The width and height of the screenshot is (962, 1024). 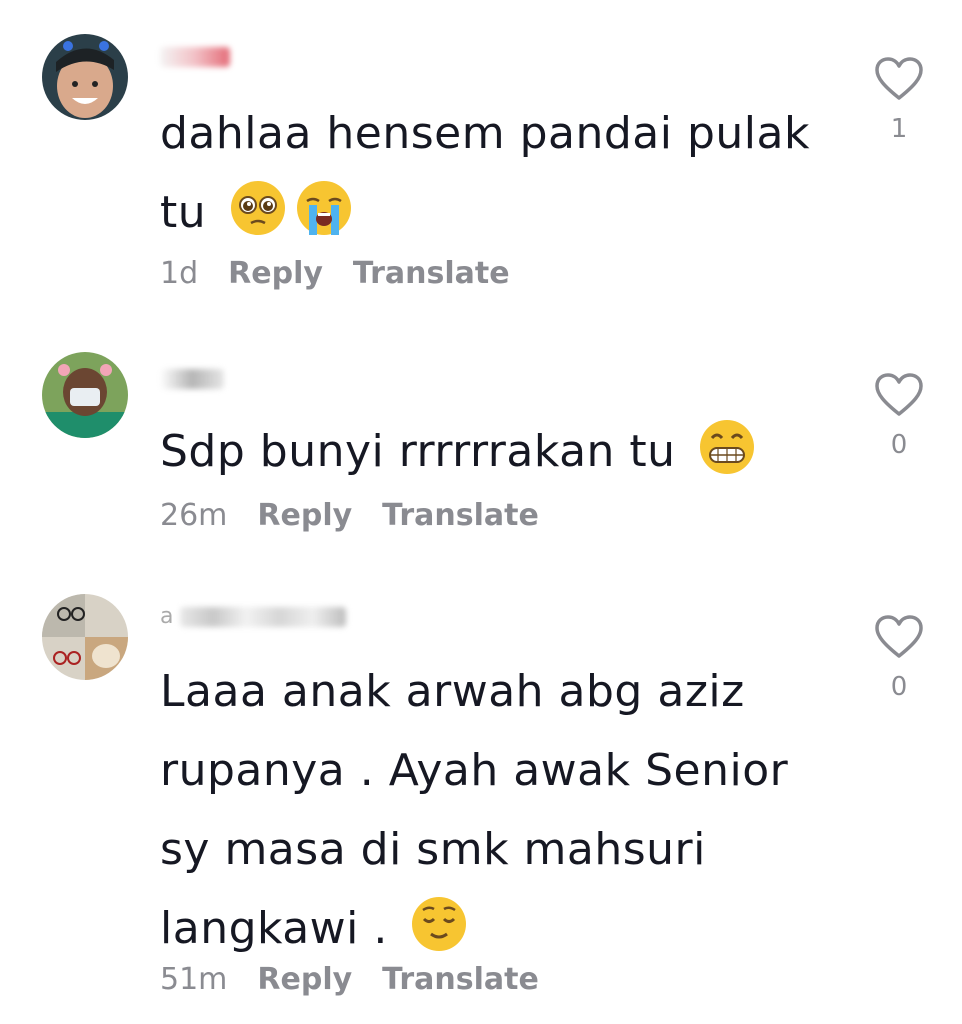 I want to click on comment-meta: 51m Reply Translate, so click(x=349, y=979).